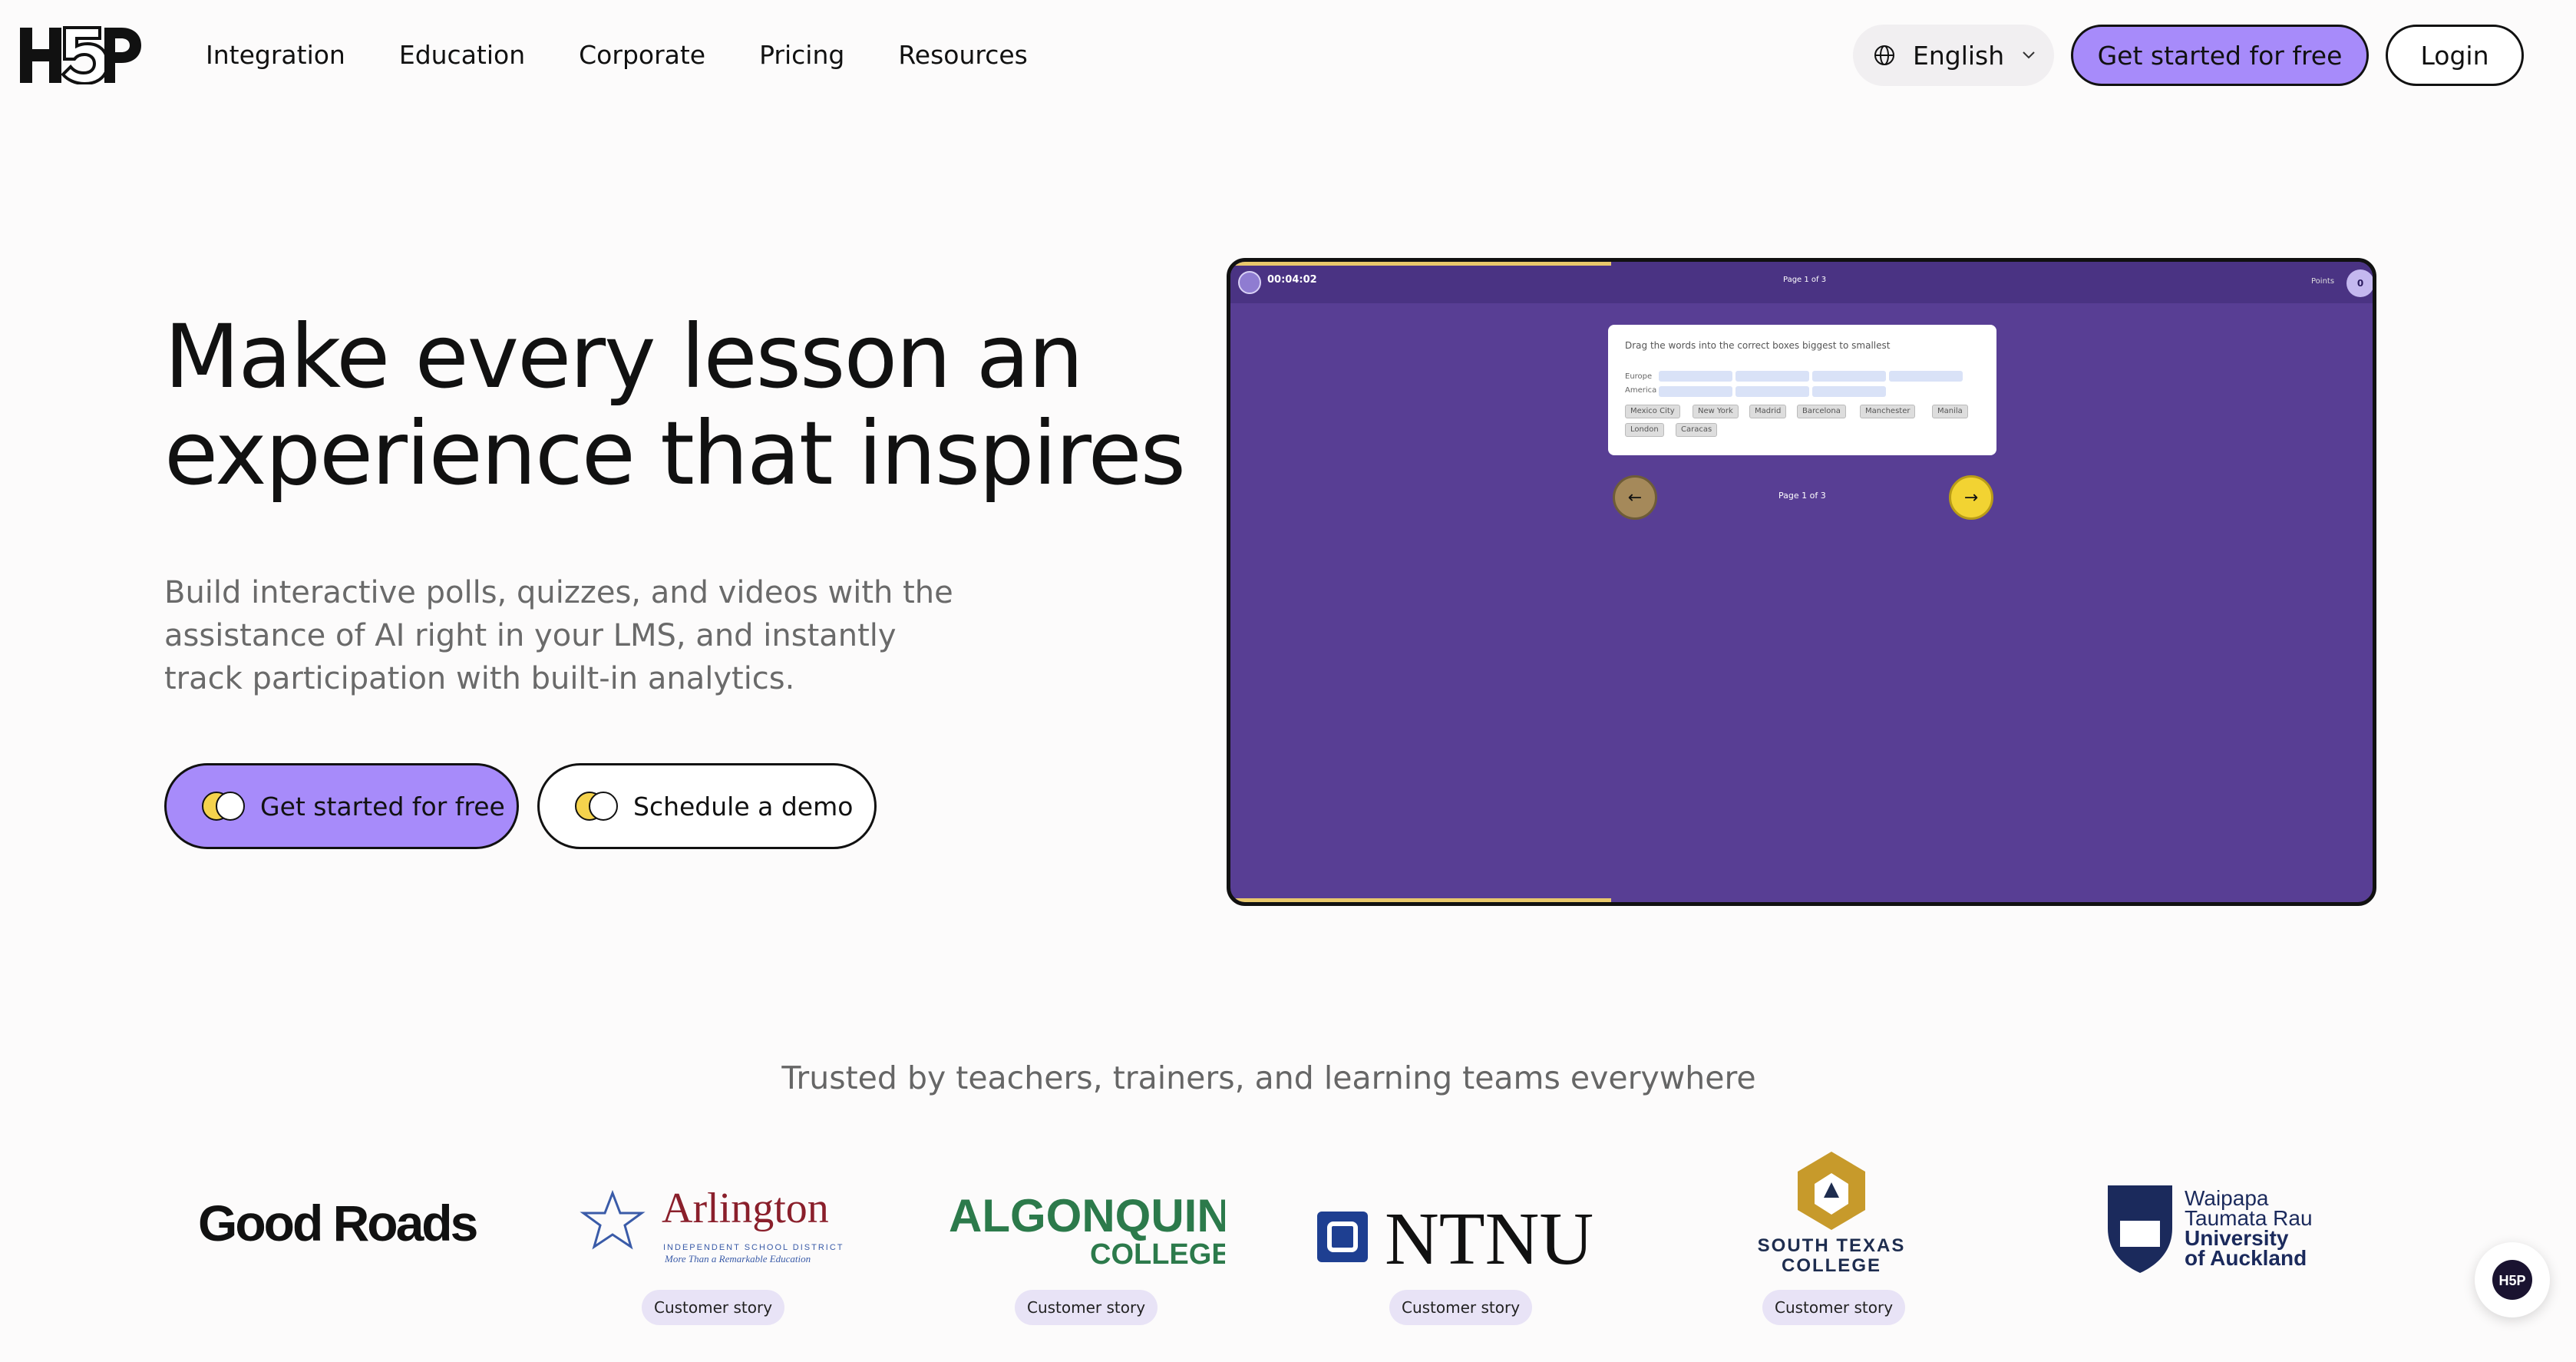 This screenshot has width=2576, height=1362. Describe the element at coordinates (1086, 1307) in the screenshot. I see `customer-story-algonquin: Customer story` at that location.